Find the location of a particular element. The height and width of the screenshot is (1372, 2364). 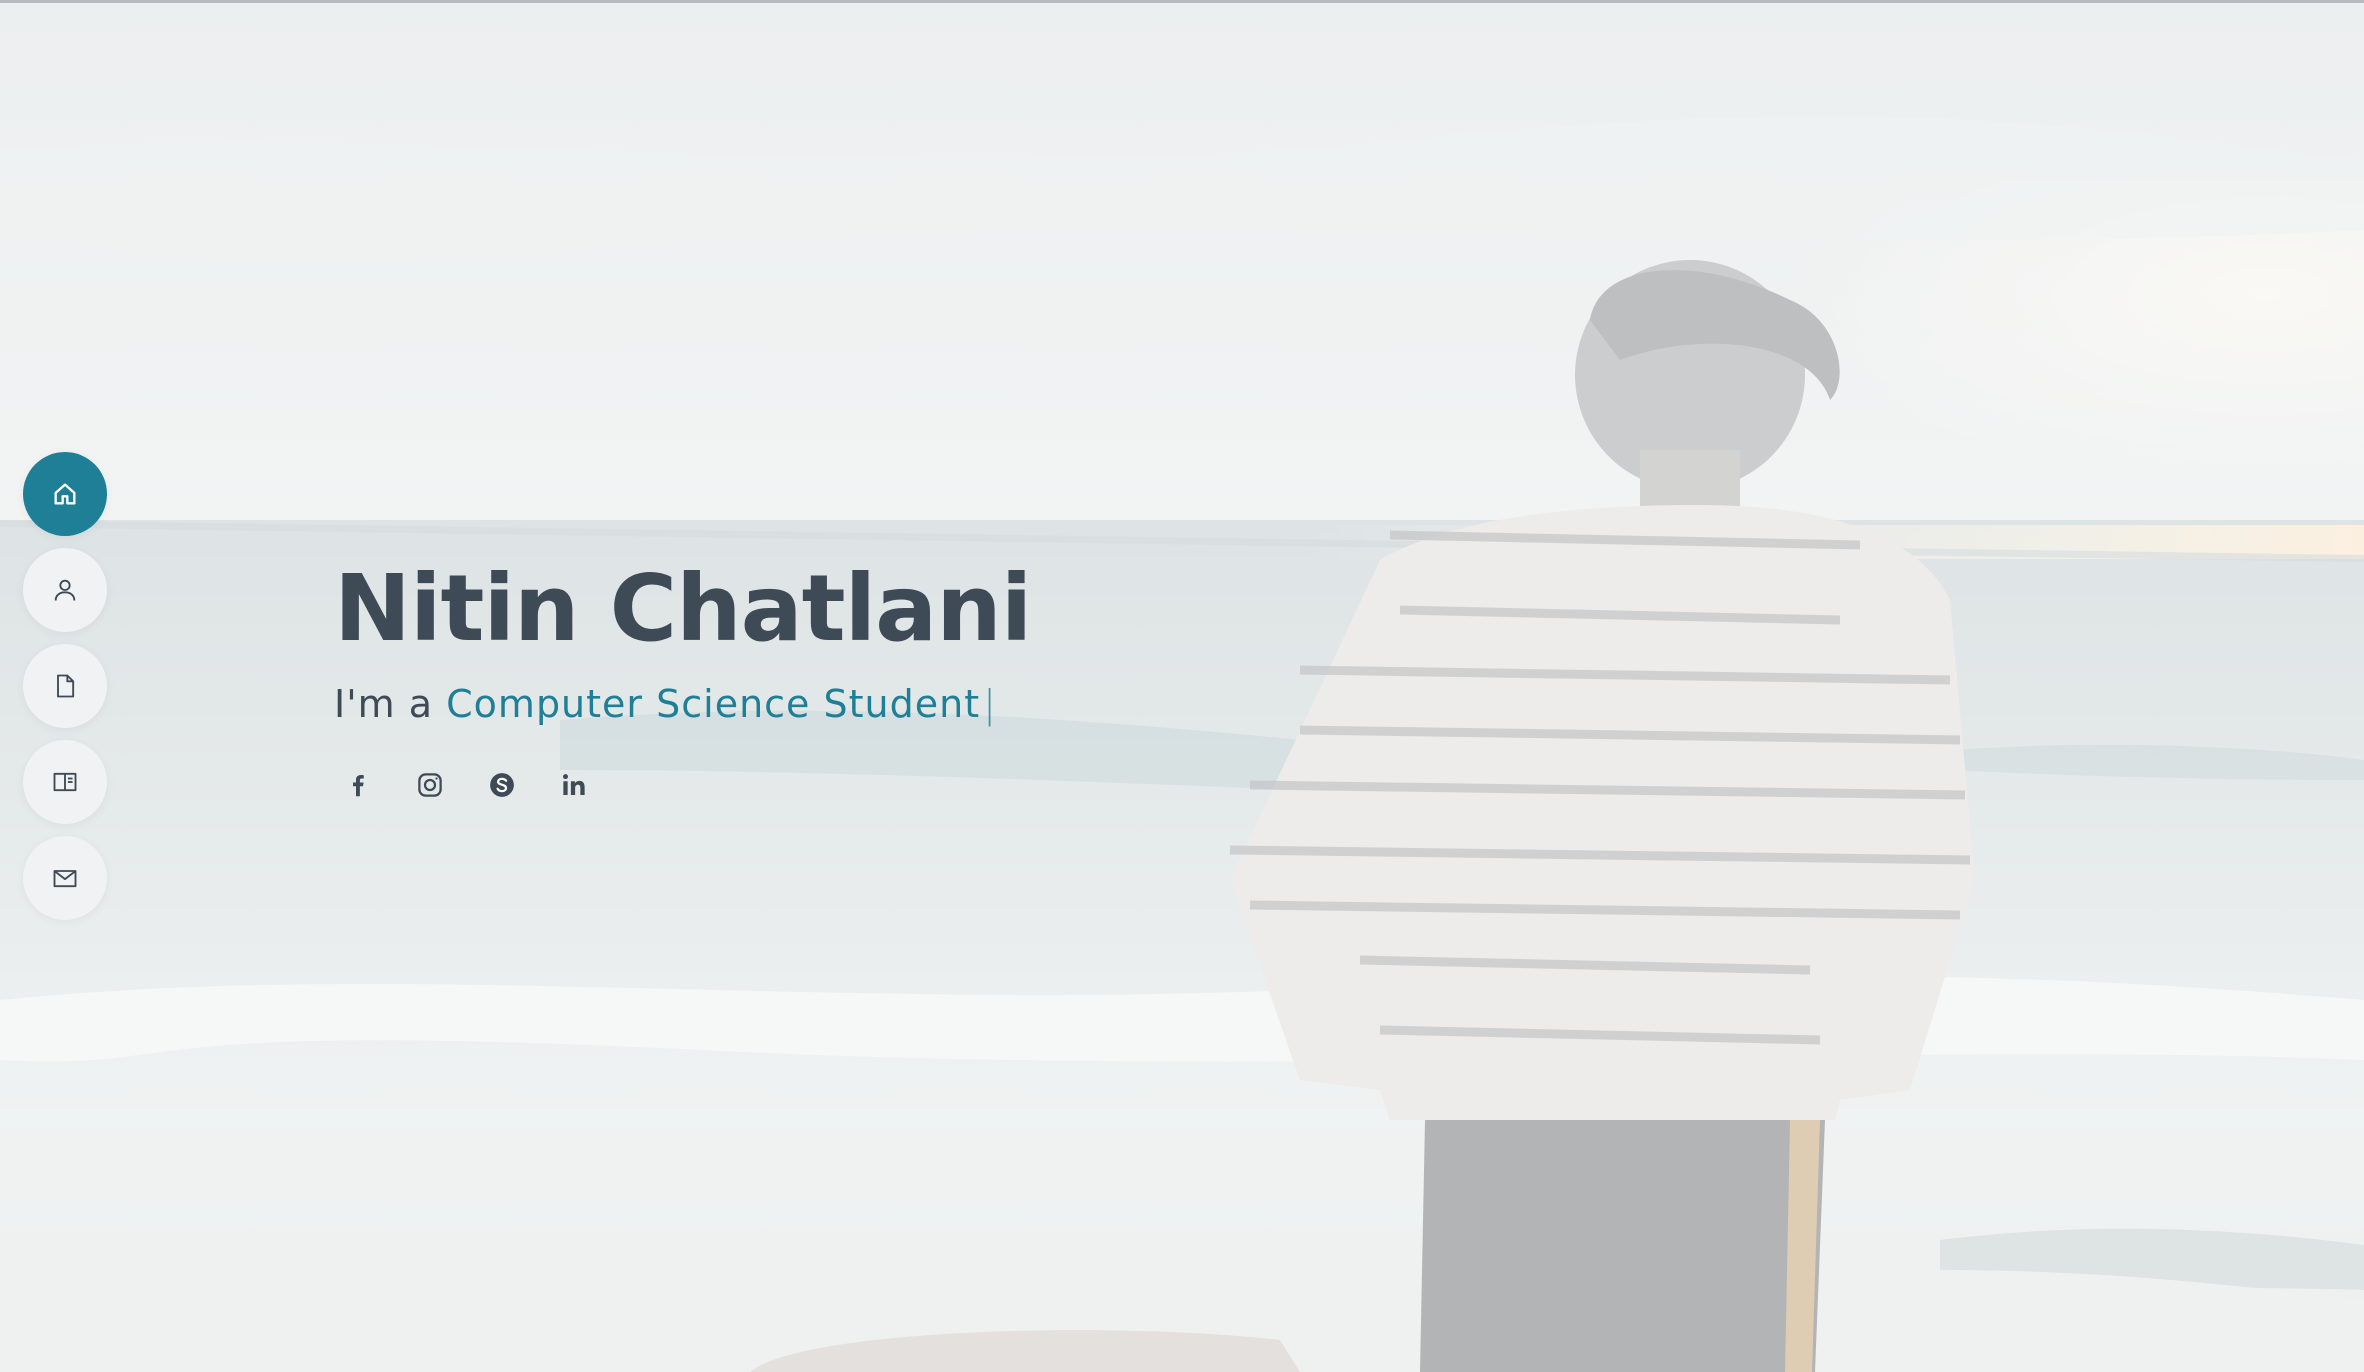

nav-about-button is located at coordinates (65, 590).